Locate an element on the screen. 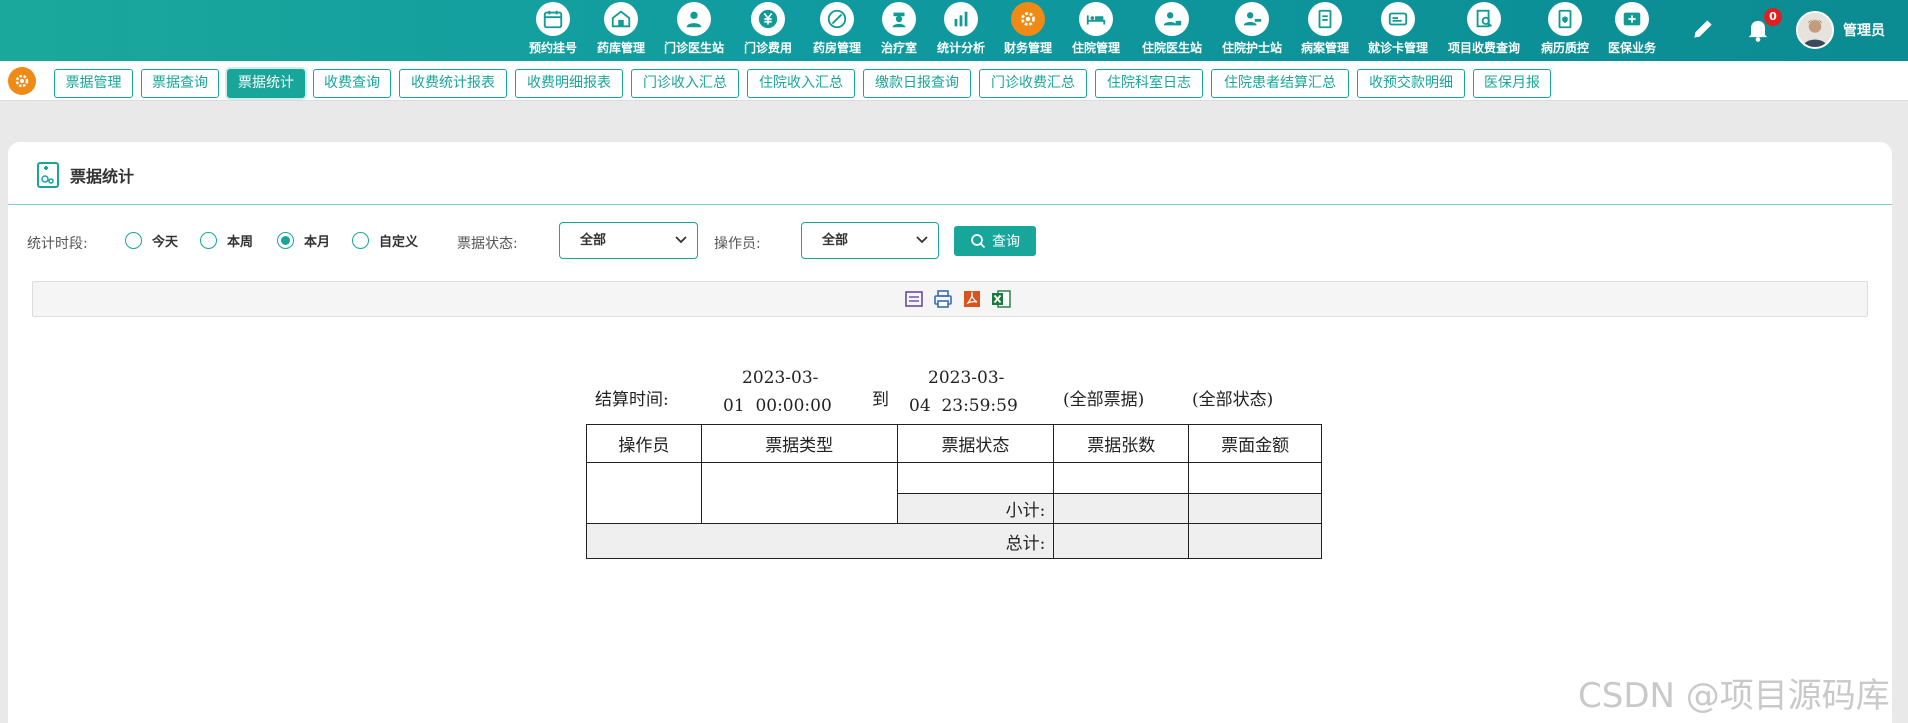 The image size is (1908, 723). table-header-row: 操作员 票据类型 票据状态 票据张数 票面金额 is located at coordinates (954, 443).